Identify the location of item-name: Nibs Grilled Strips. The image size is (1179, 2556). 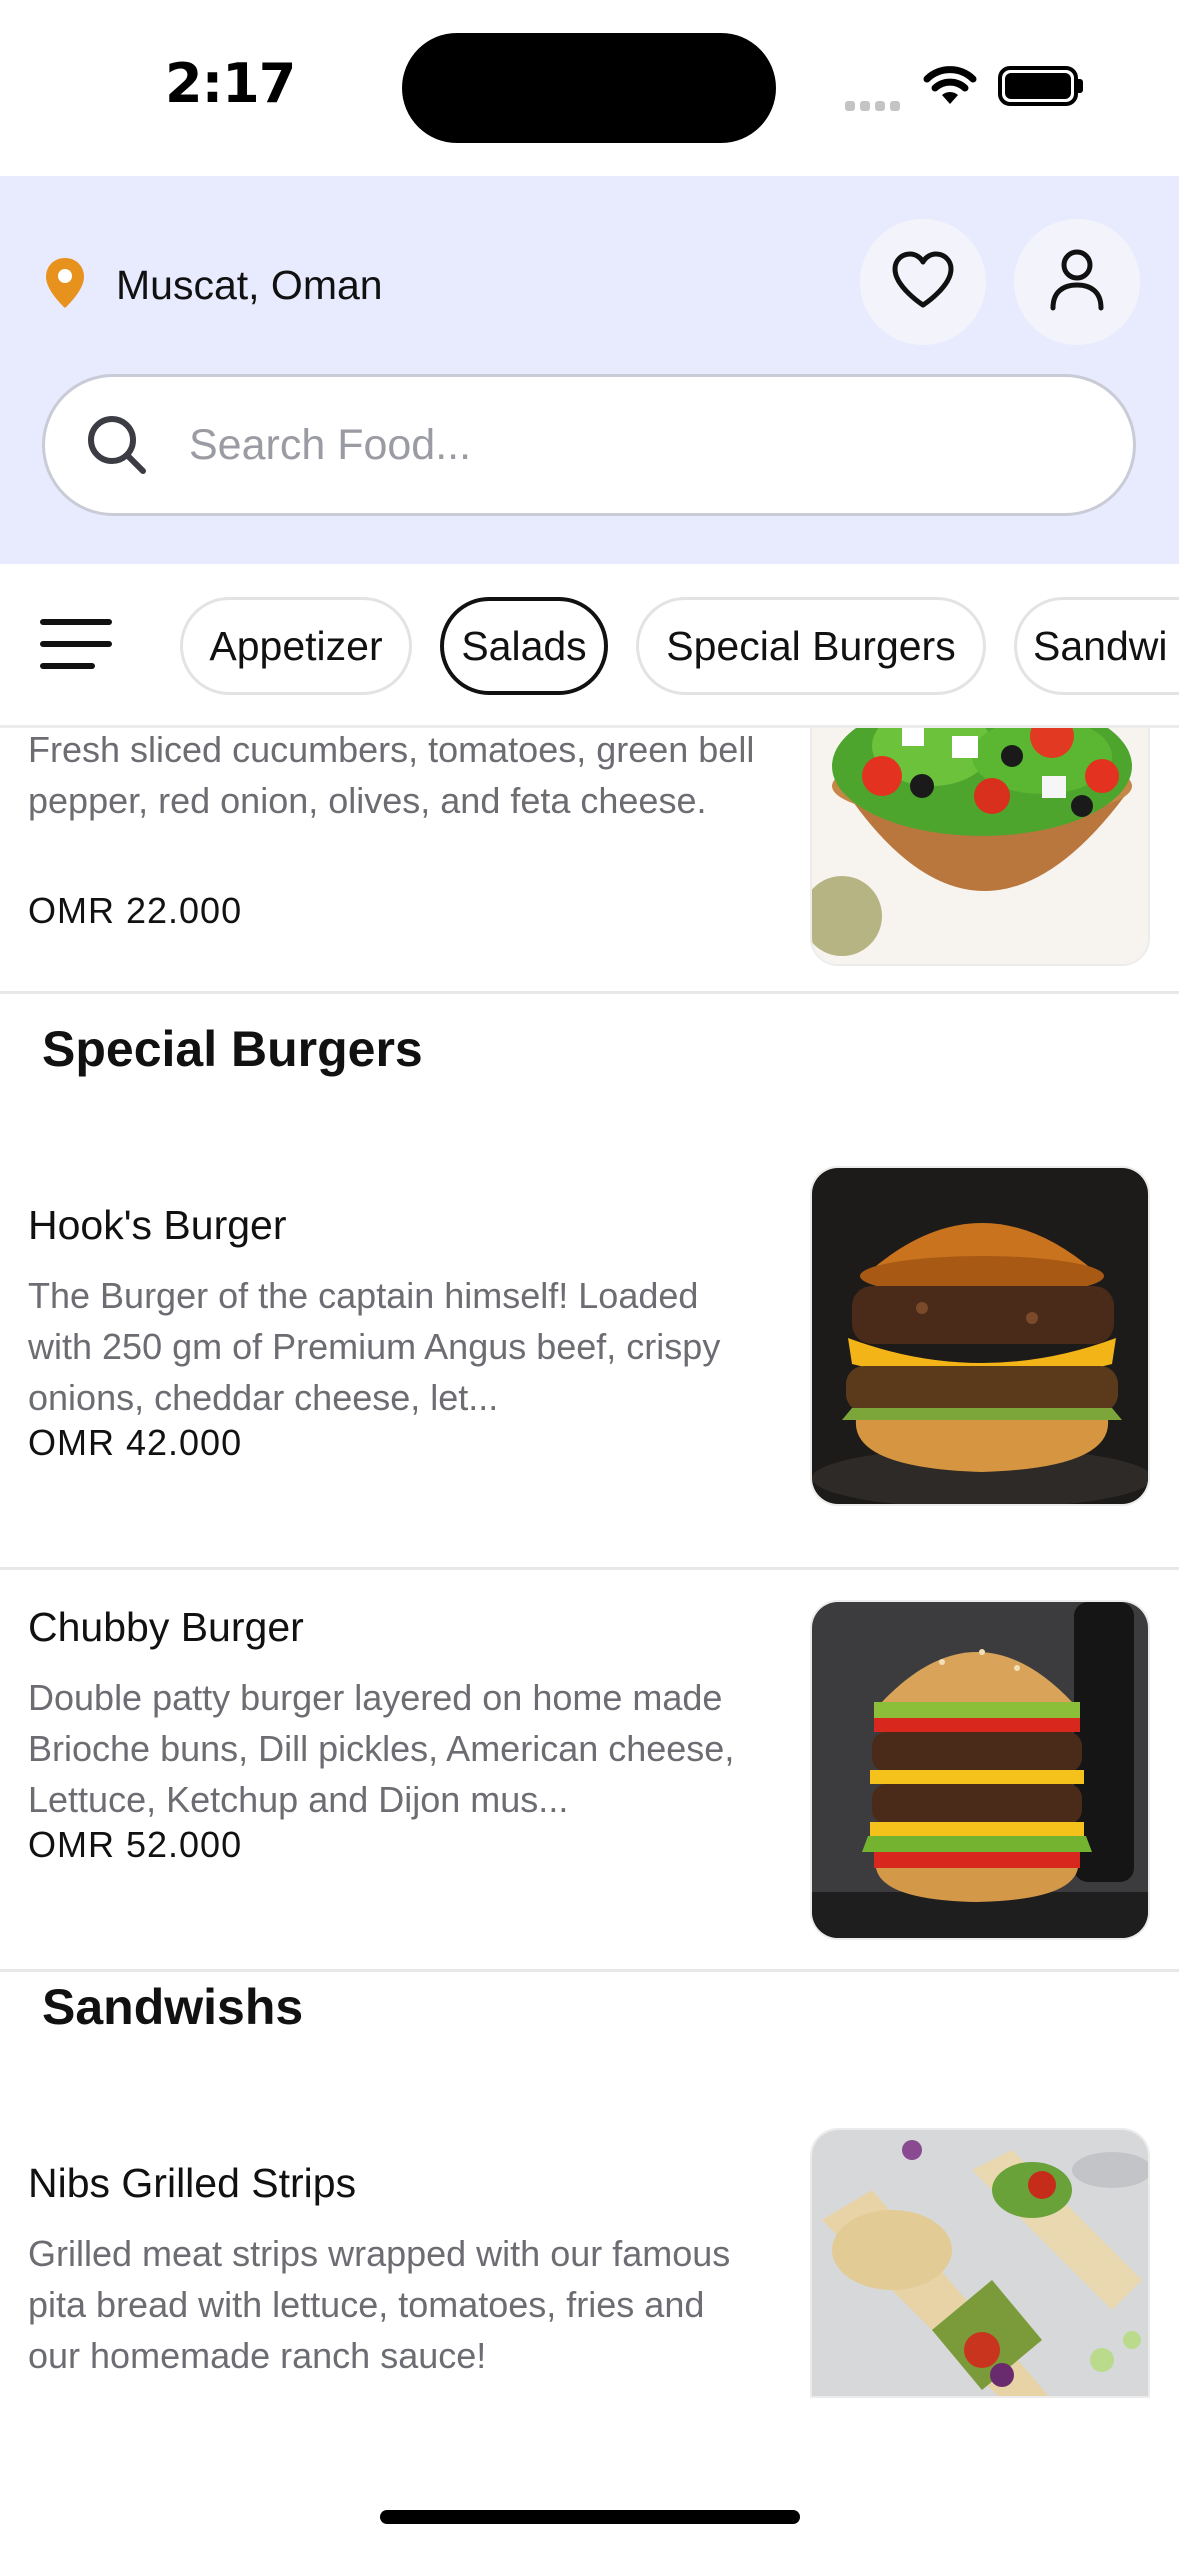
(192, 2183).